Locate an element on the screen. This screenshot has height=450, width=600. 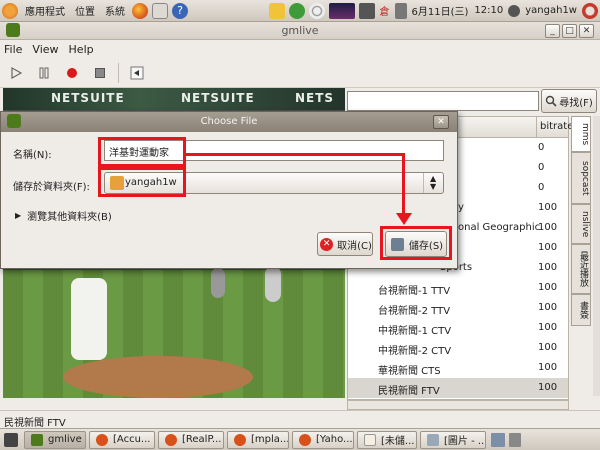
menu-places: 位置 is located at coordinates (85, 10).